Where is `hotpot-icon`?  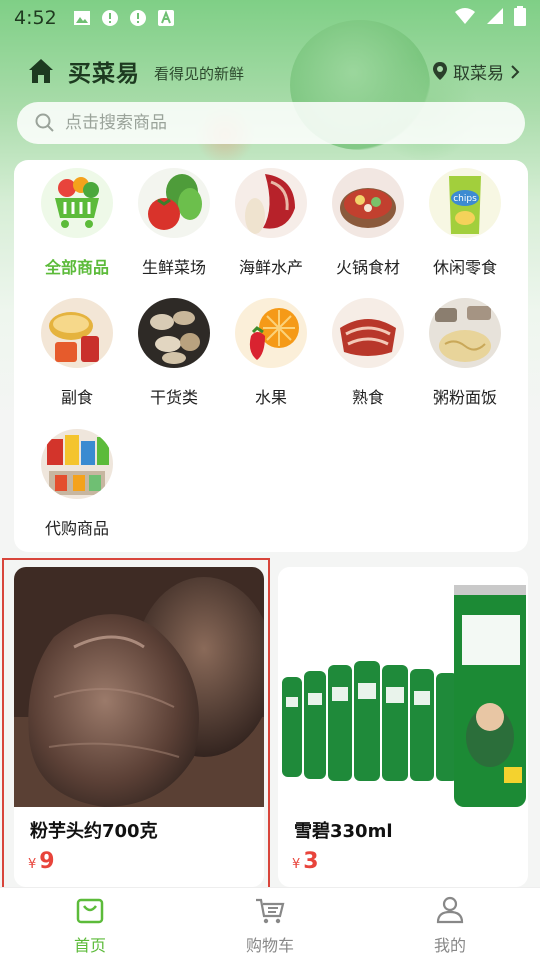
hotpot-icon is located at coordinates (368, 203).